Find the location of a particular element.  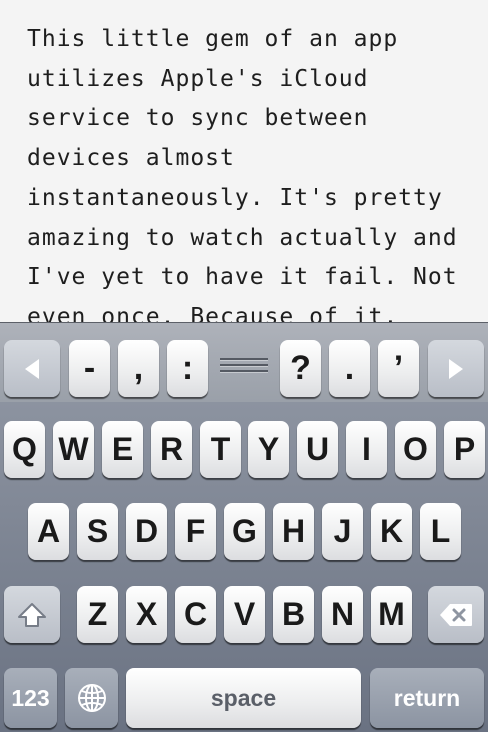

key-j: J is located at coordinates (342, 531).